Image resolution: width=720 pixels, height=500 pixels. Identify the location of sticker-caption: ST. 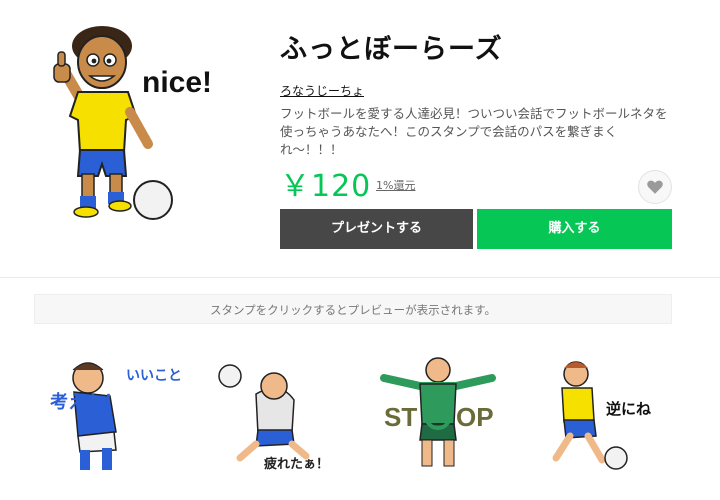
(400, 417).